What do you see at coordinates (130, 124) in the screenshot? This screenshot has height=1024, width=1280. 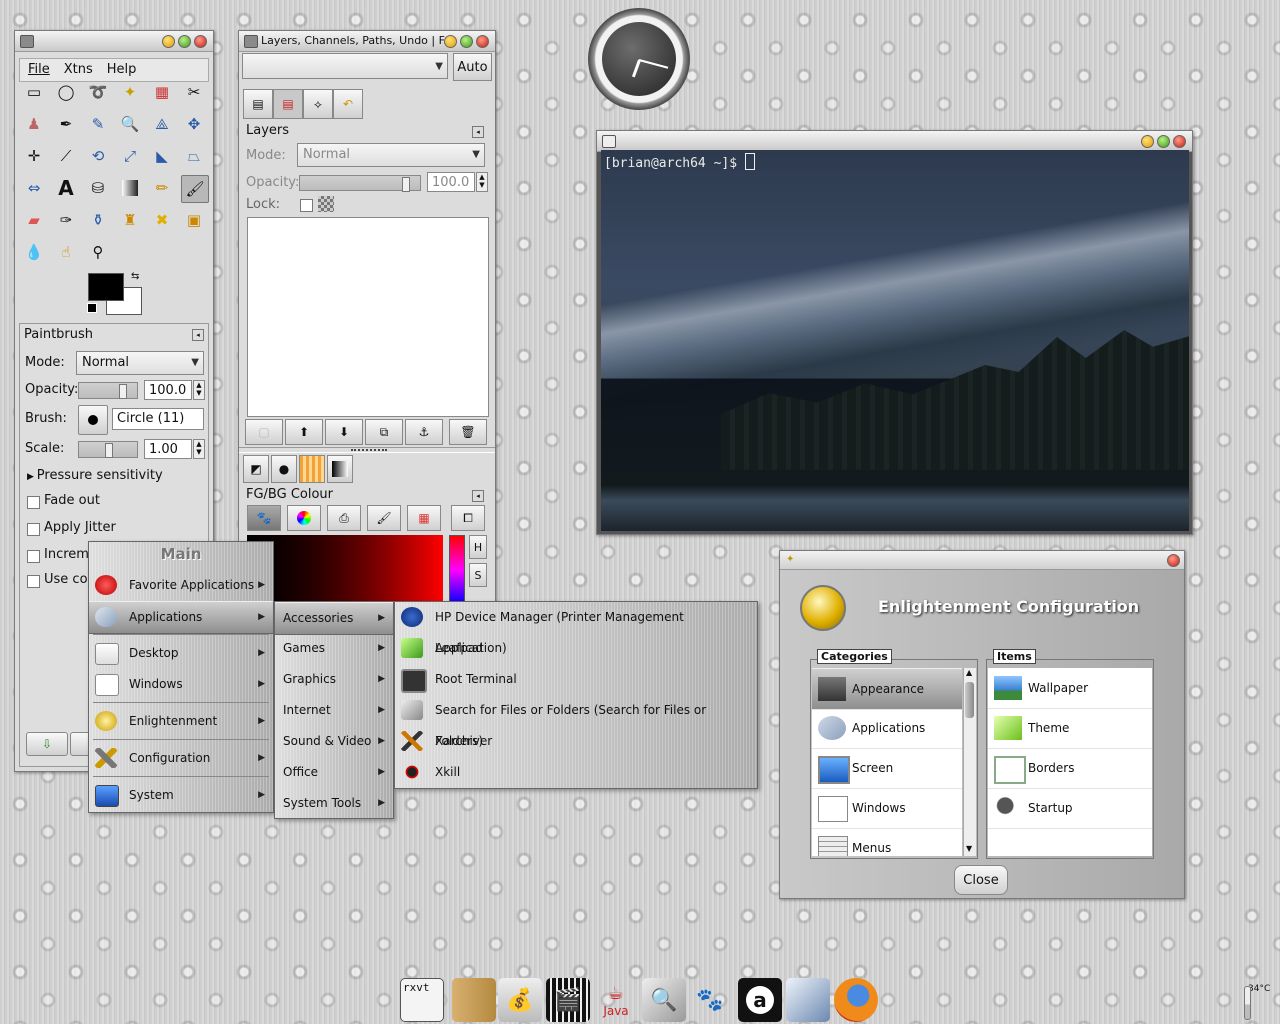 I see `zoom-icon: 🔍` at bounding box center [130, 124].